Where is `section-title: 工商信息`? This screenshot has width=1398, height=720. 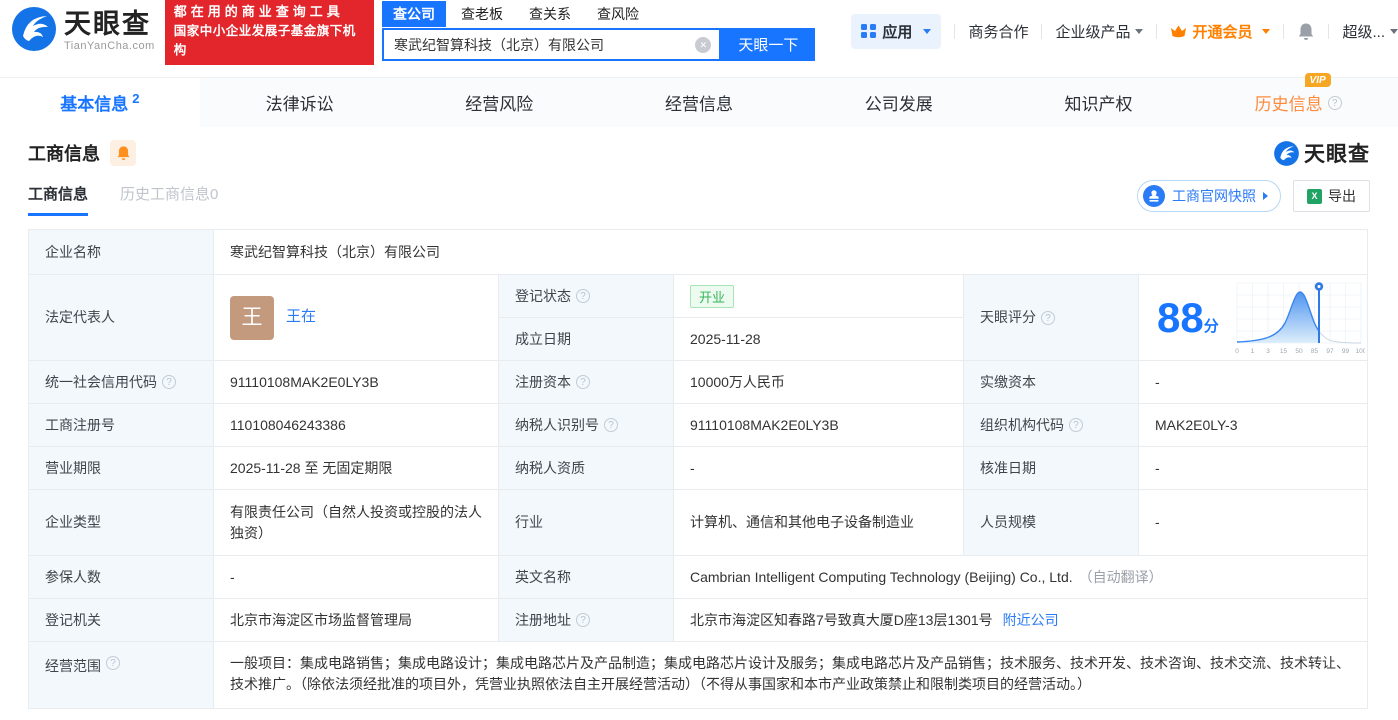 section-title: 工商信息 is located at coordinates (64, 154).